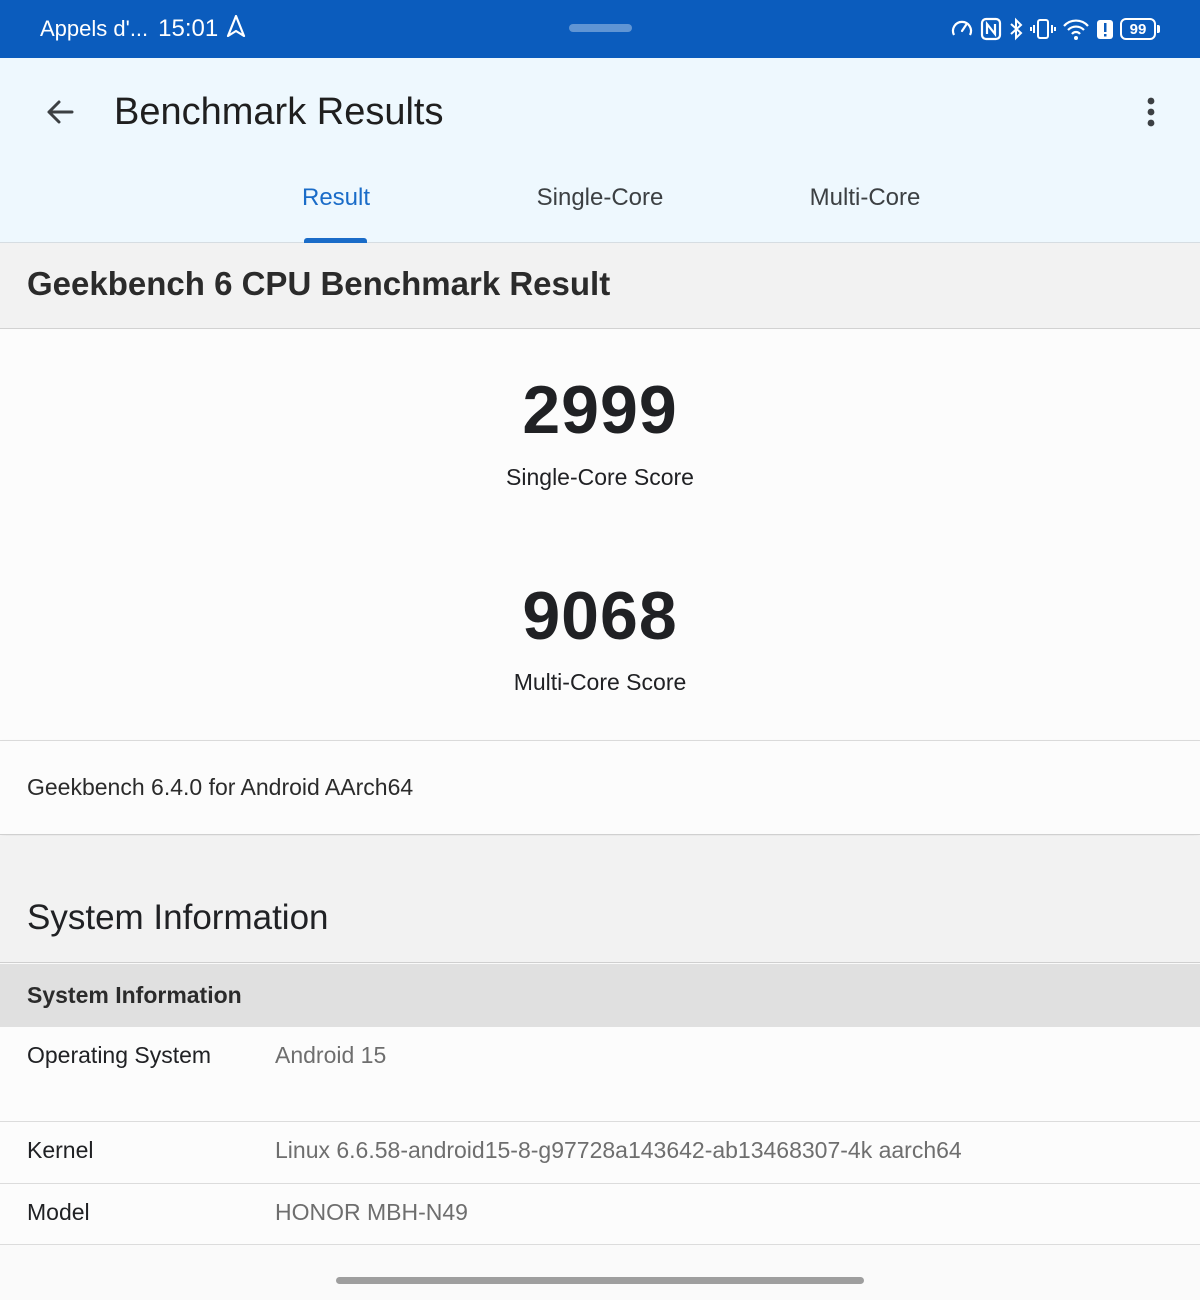 This screenshot has height=1300, width=1200. Describe the element at coordinates (600, 899) in the screenshot. I see `system-information-section: System Information` at that location.